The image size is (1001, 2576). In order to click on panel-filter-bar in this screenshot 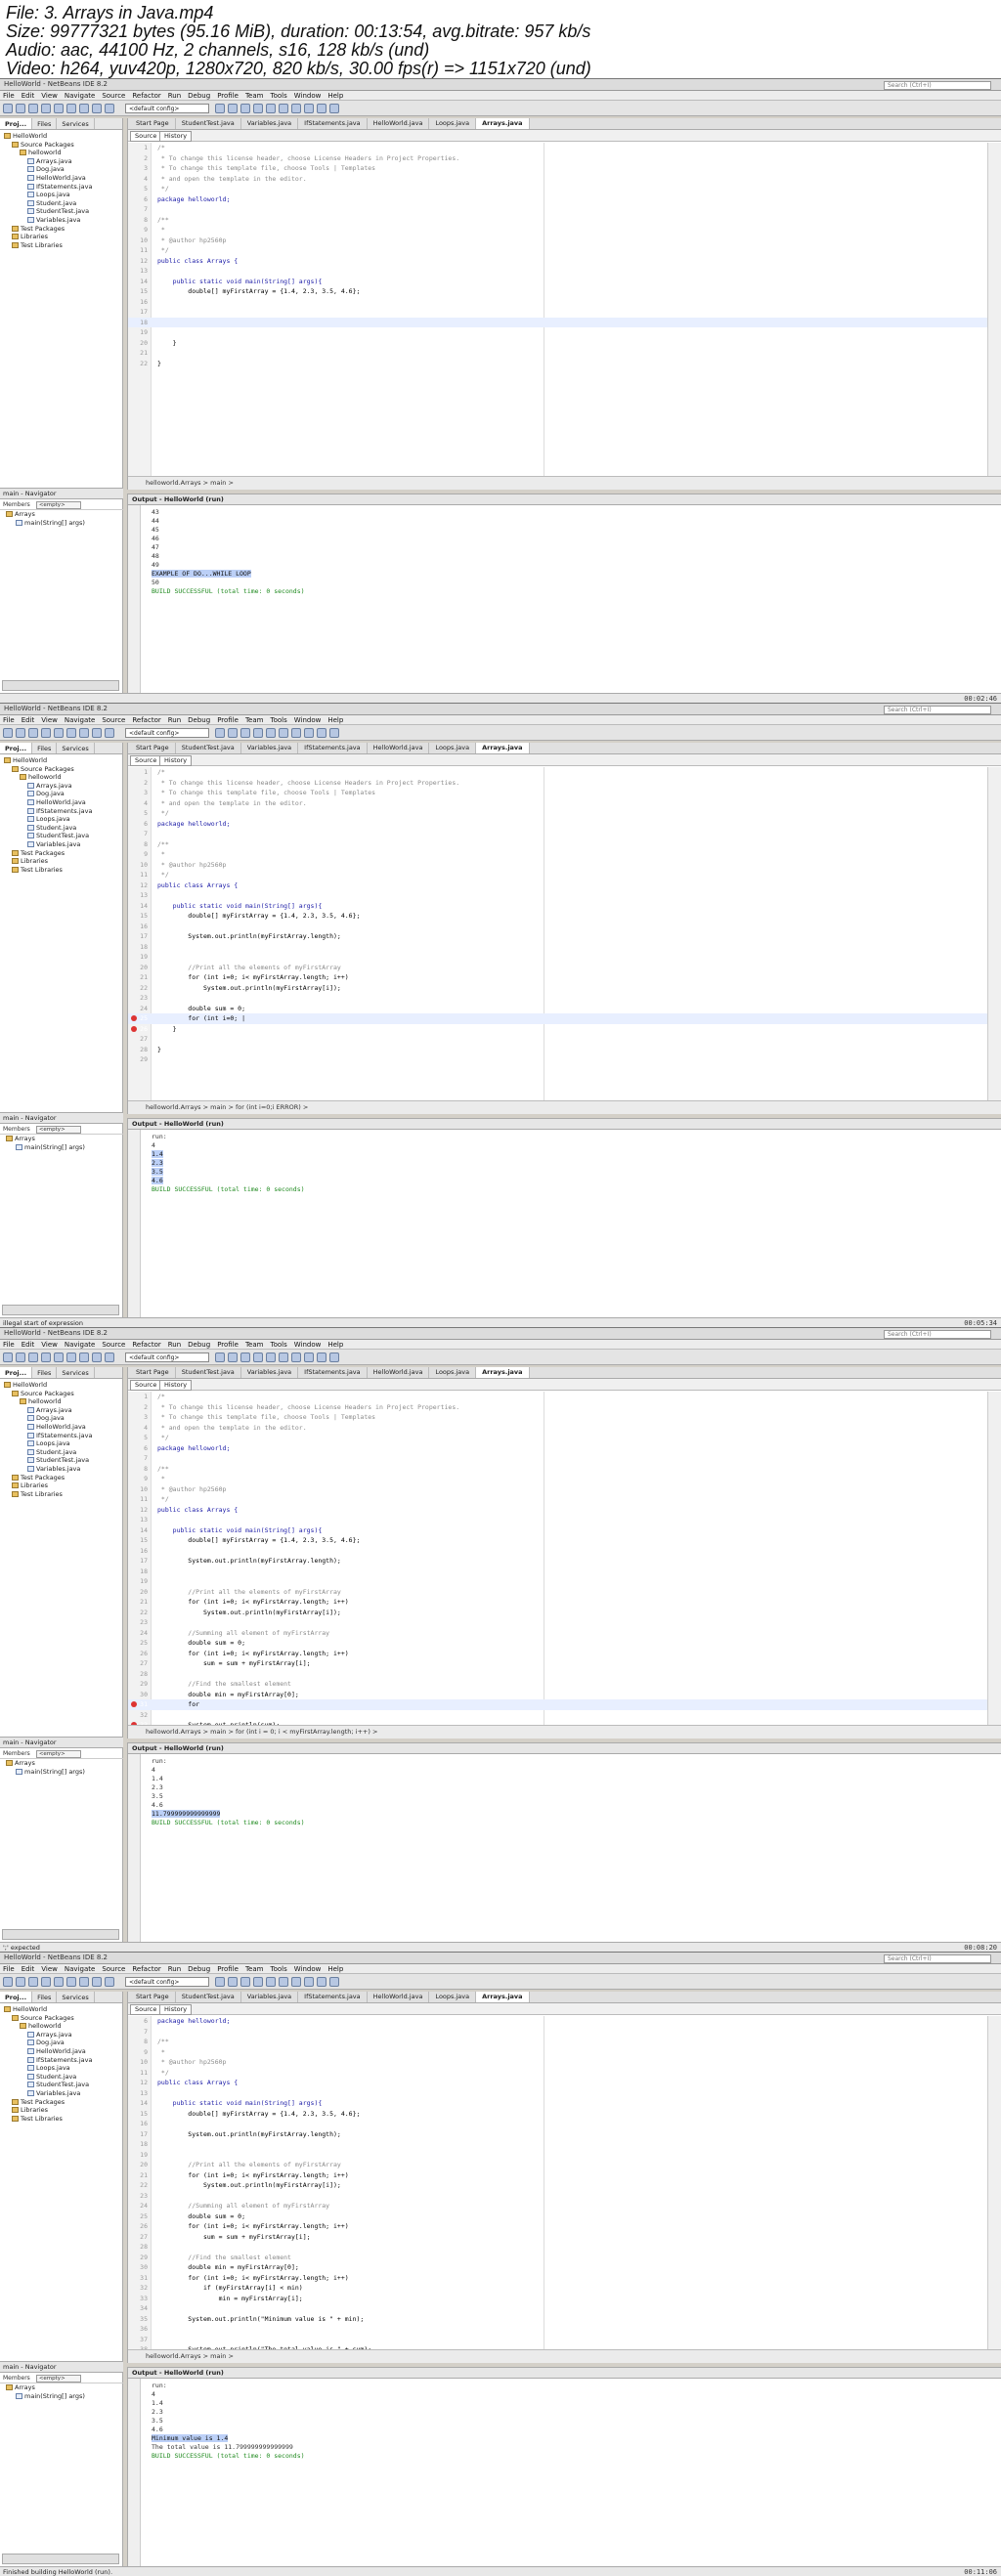, I will do `click(60, 2559)`.